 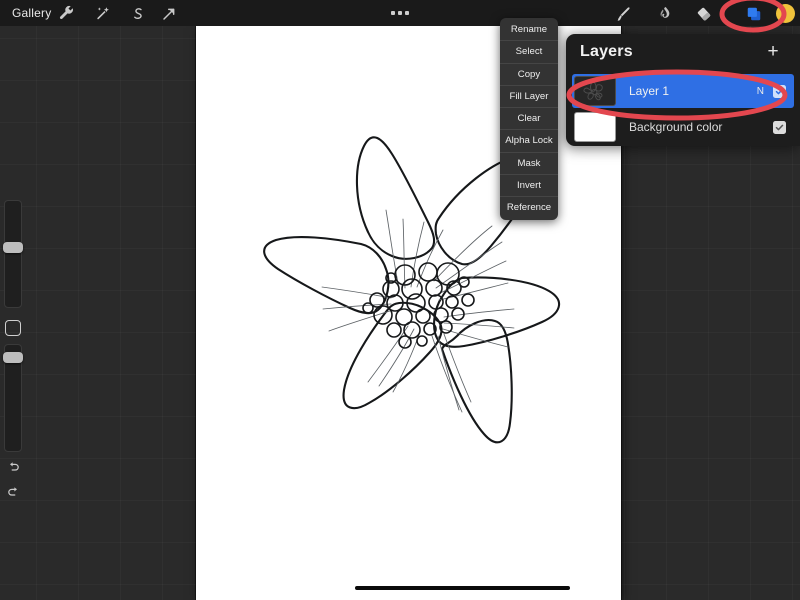 What do you see at coordinates (693, 91) in the screenshot?
I see `layer-name: Layer 1` at bounding box center [693, 91].